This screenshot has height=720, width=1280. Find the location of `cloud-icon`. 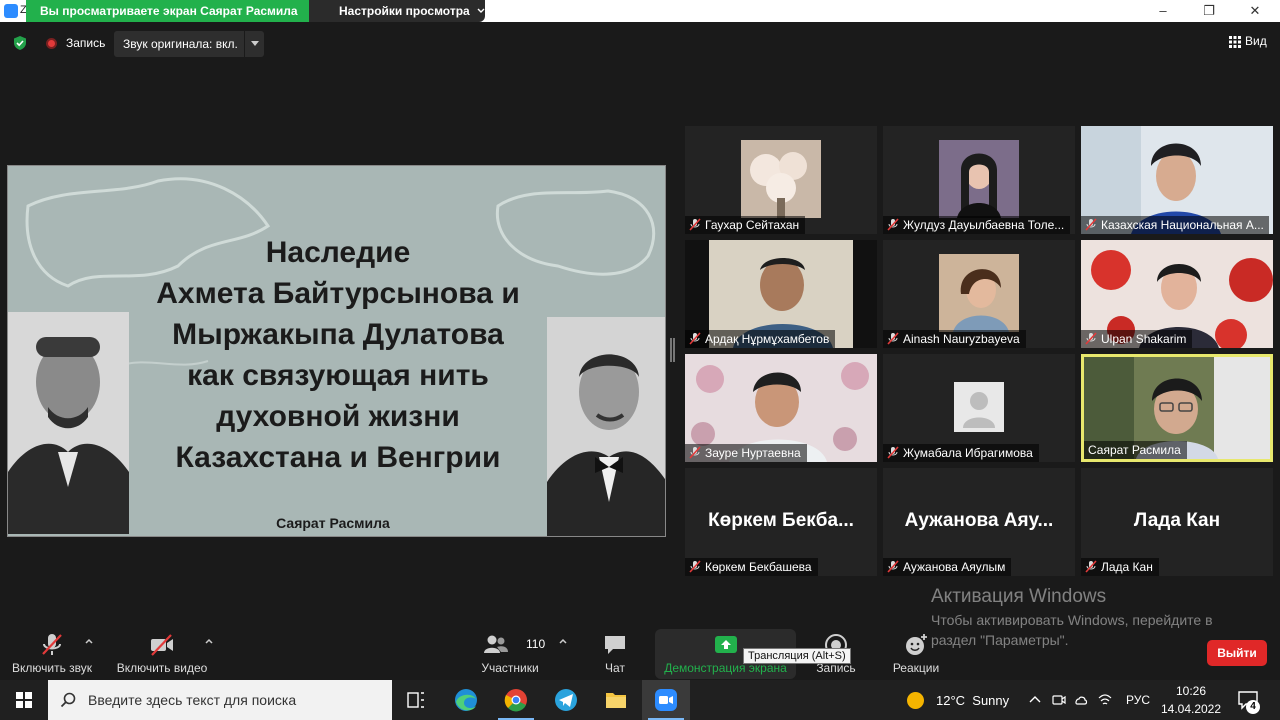

cloud-icon is located at coordinates (1081, 700).